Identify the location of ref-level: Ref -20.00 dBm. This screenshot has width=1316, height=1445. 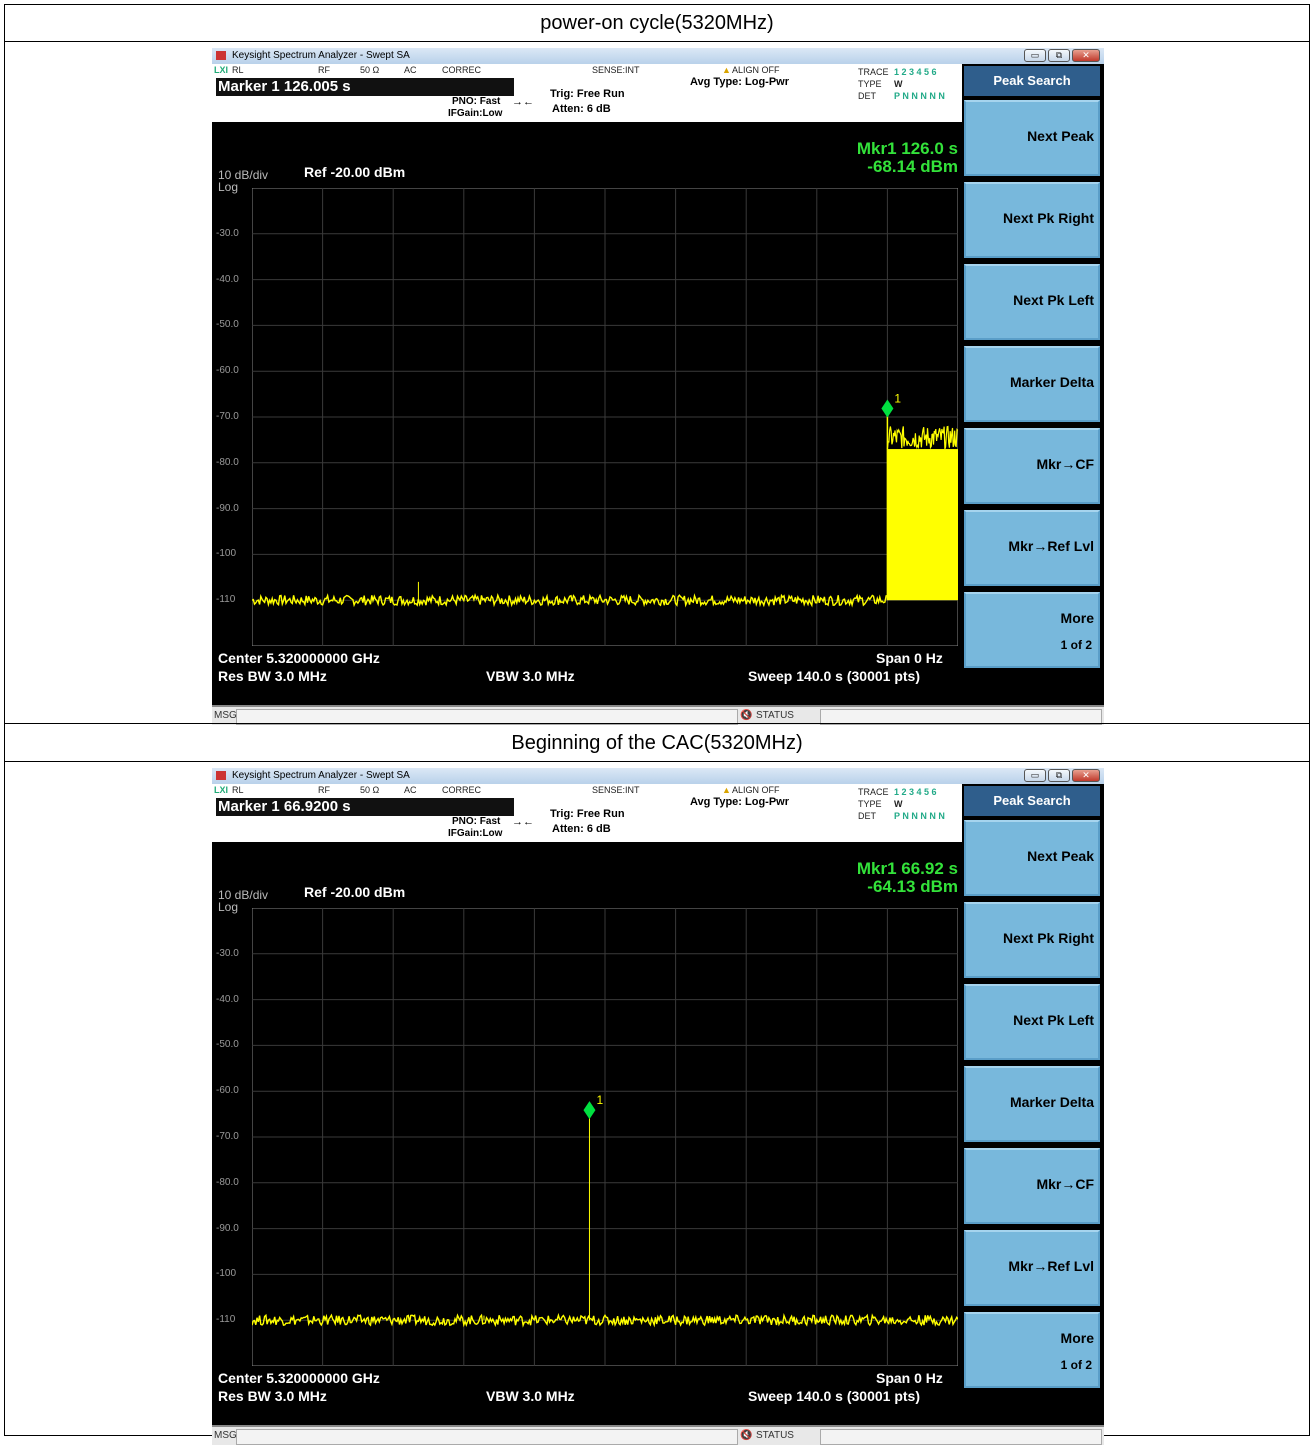
(355, 892).